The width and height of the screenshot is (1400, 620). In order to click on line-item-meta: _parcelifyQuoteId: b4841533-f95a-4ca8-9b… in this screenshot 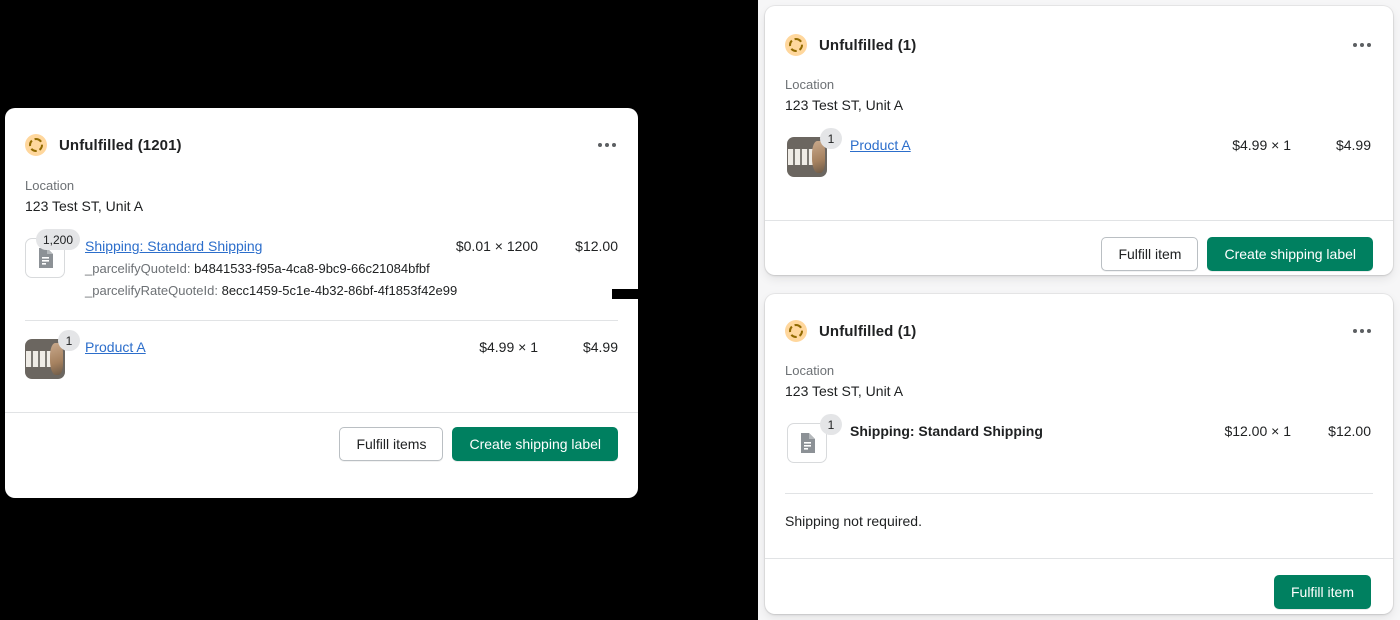, I will do `click(351, 268)`.